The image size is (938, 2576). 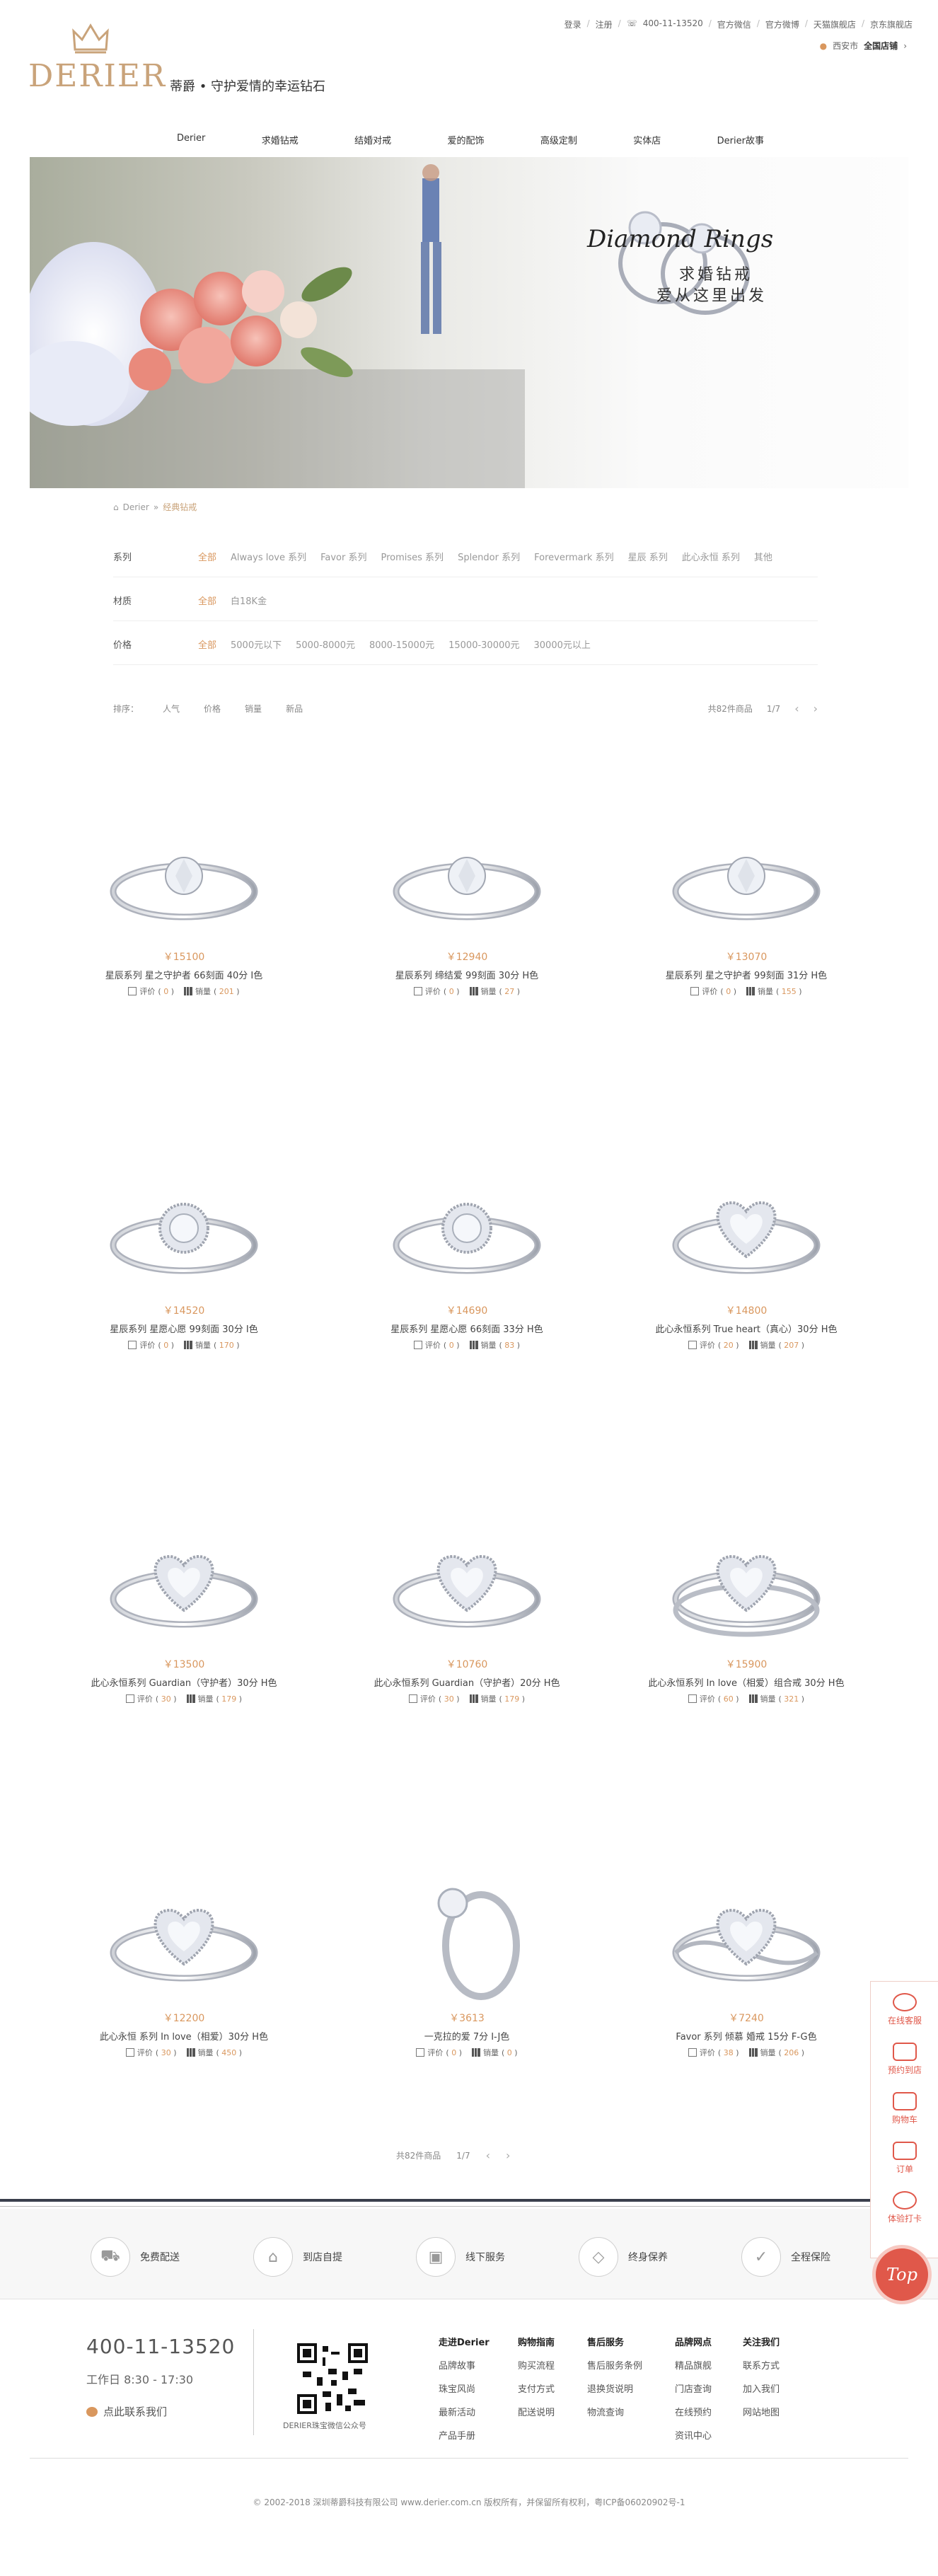 What do you see at coordinates (184, 1328) in the screenshot?
I see `product-name: 星辰系列 星愿心愿 99刻面 30分 I色` at bounding box center [184, 1328].